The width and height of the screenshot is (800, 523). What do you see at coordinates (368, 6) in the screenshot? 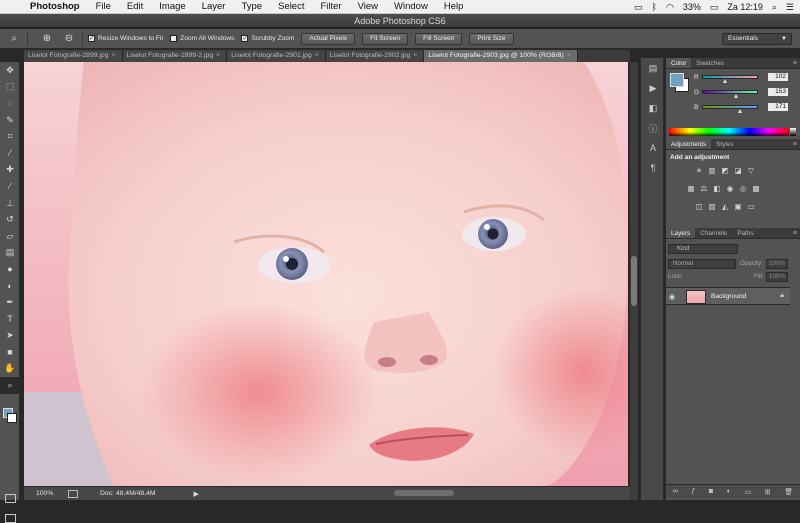
I see `menu-view: View` at bounding box center [368, 6].